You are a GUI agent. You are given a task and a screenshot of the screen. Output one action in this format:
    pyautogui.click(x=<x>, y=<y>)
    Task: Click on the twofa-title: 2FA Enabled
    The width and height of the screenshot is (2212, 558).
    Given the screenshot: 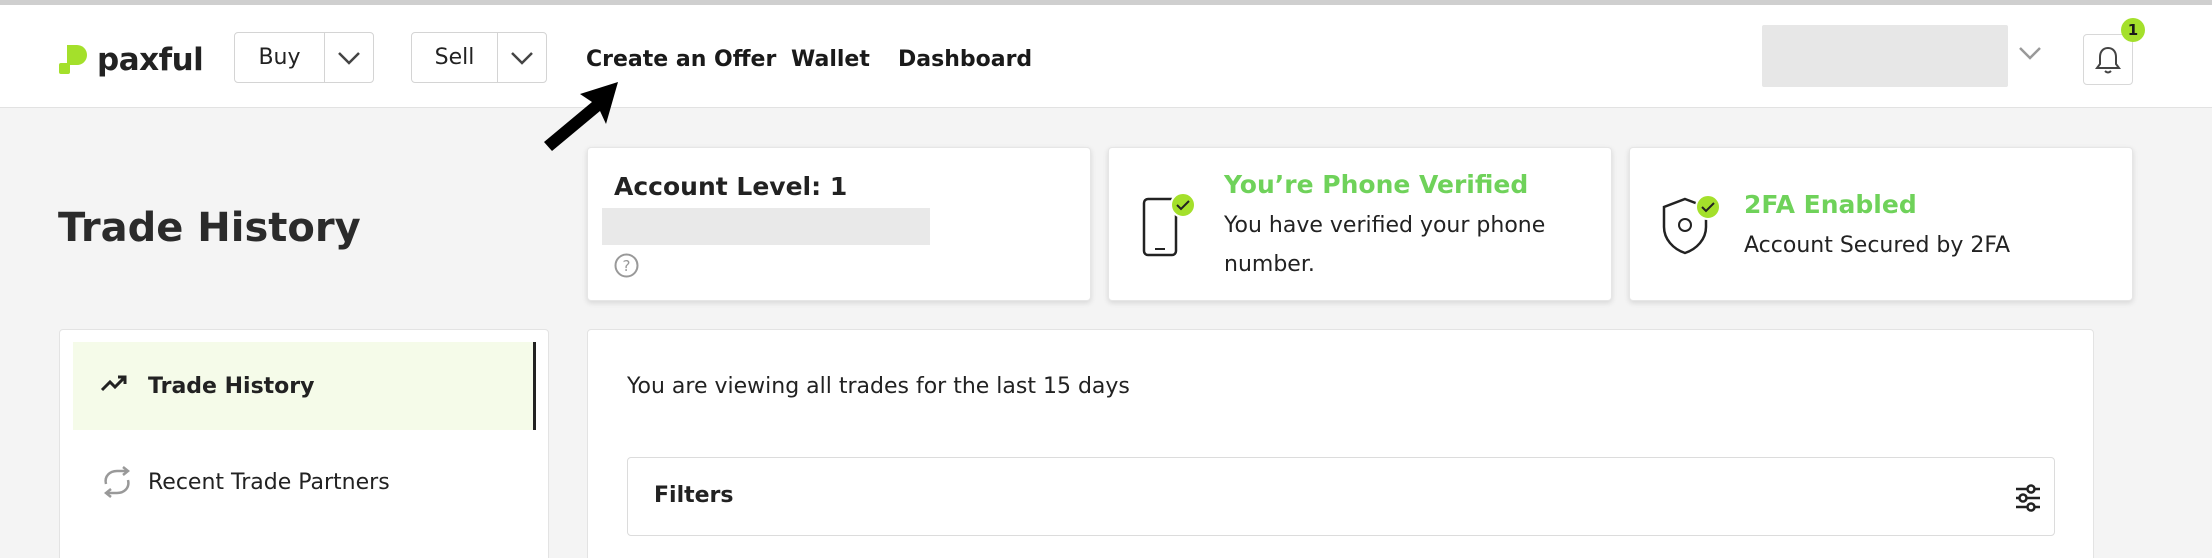 What is the action you would take?
    pyautogui.click(x=1830, y=204)
    